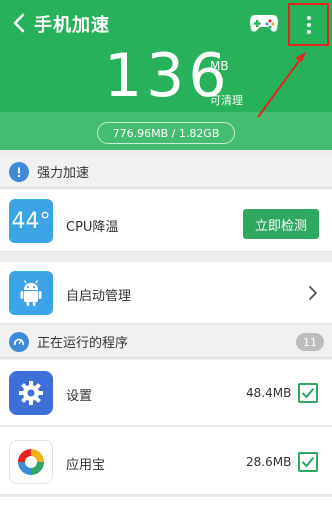  I want to click on app-size: 48.4MB, so click(269, 393).